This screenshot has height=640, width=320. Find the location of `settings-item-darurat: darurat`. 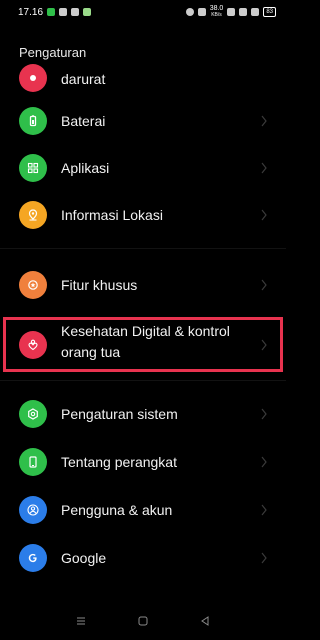

settings-item-darurat: darurat is located at coordinates (143, 78).